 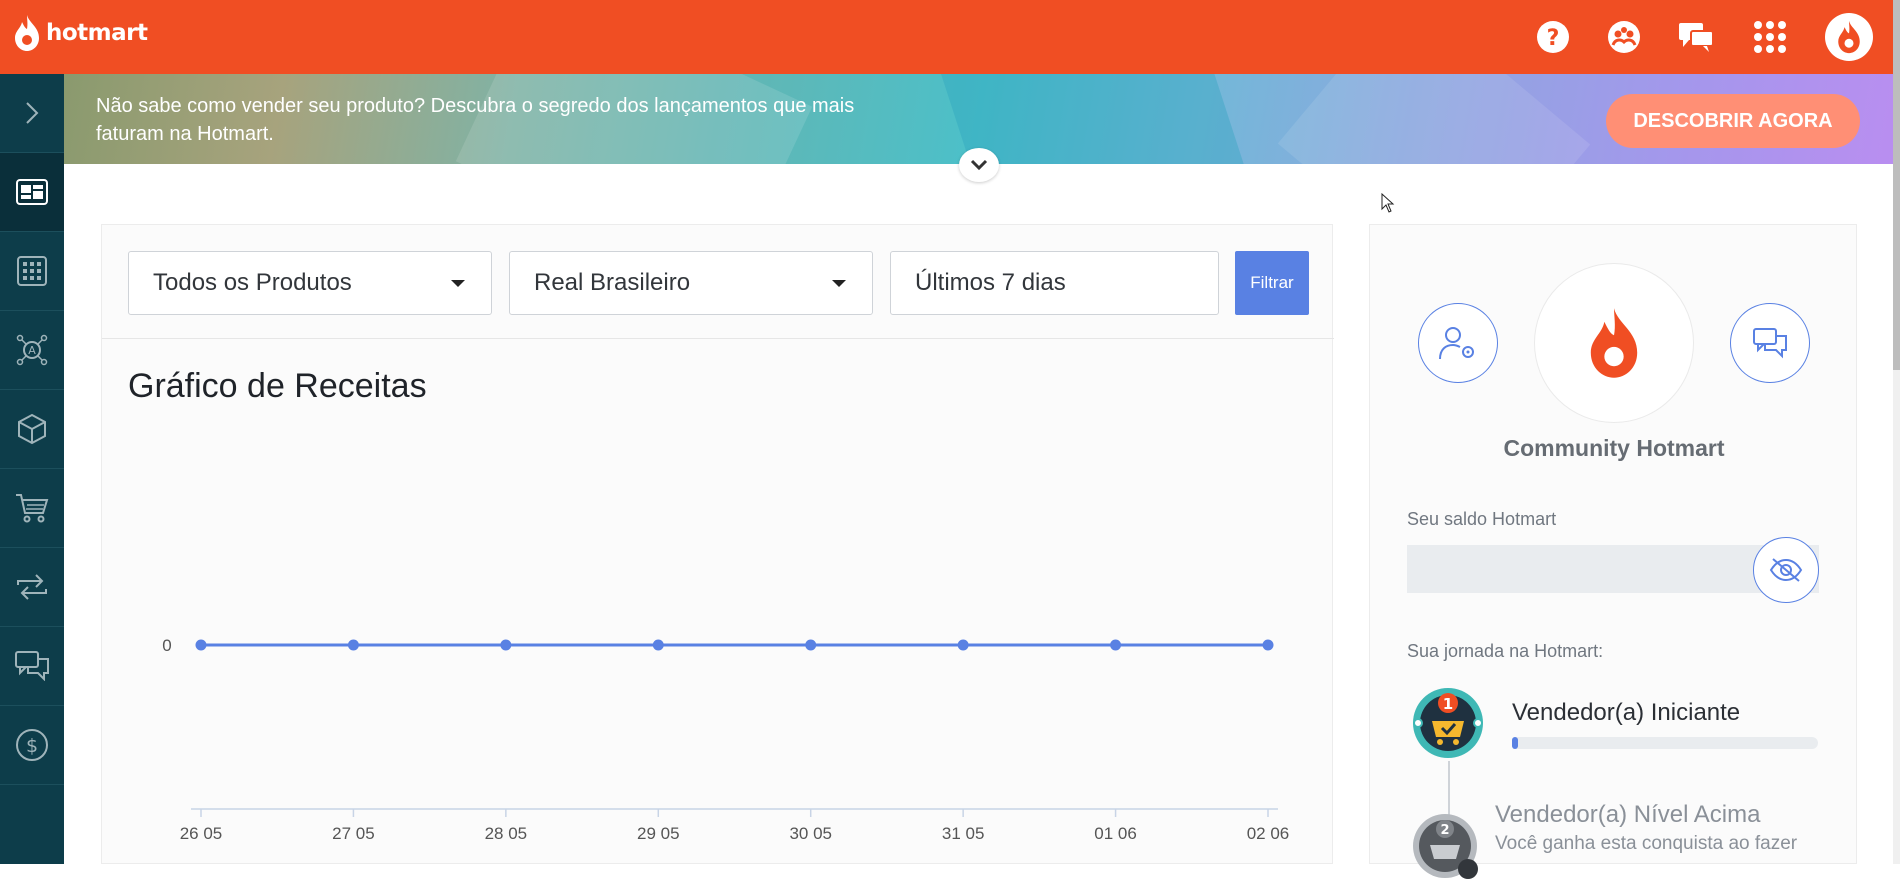 I want to click on x-tick-label: 29 05, so click(x=658, y=833).